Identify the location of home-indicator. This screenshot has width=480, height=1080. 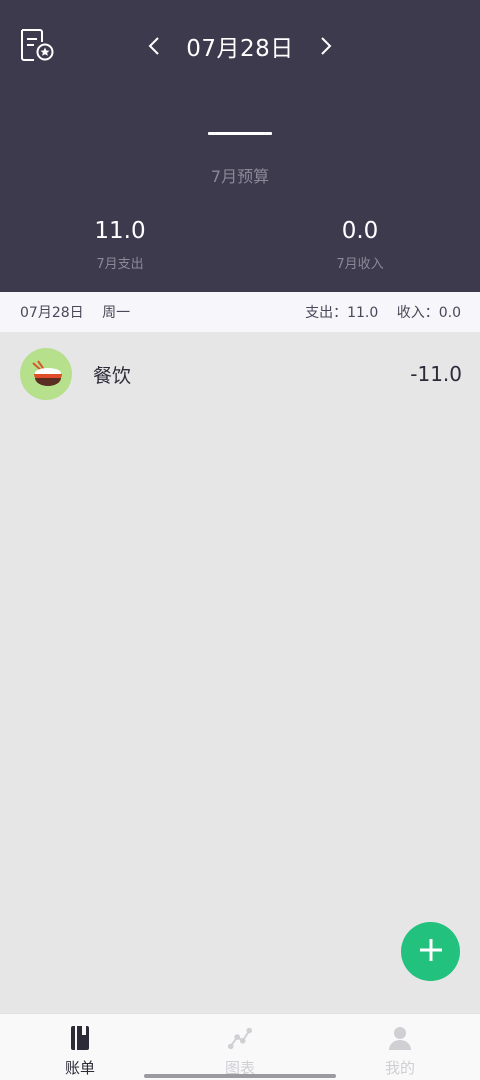
(240, 1076).